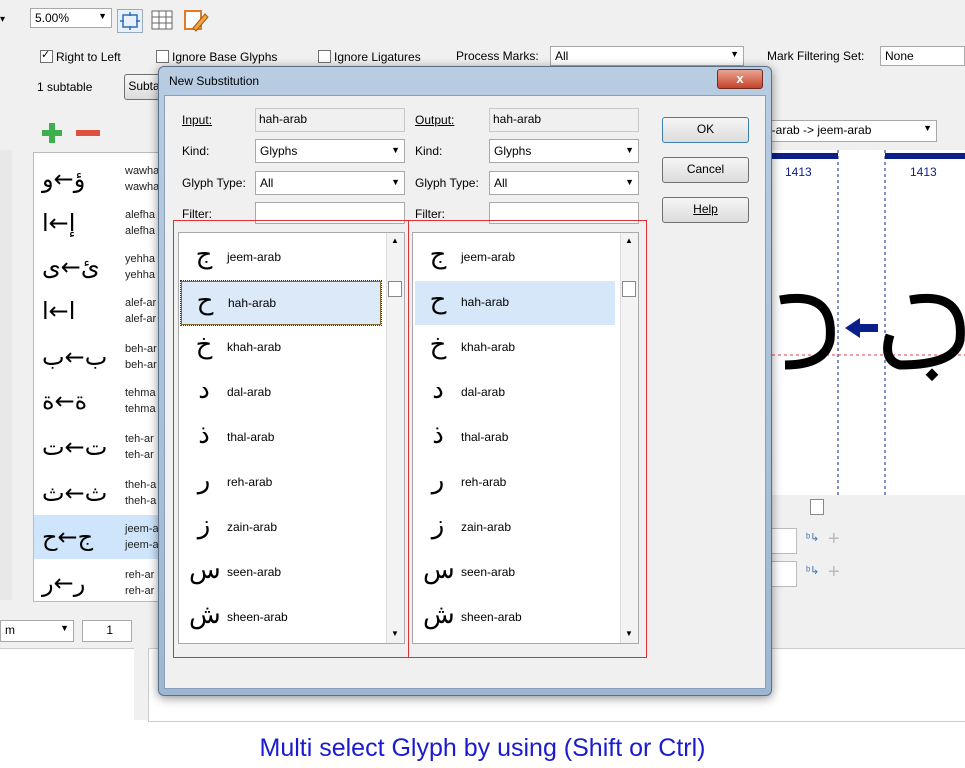  I want to click on ignore-base-glyphs-label: Ignore Base Glyphs, so click(225, 57).